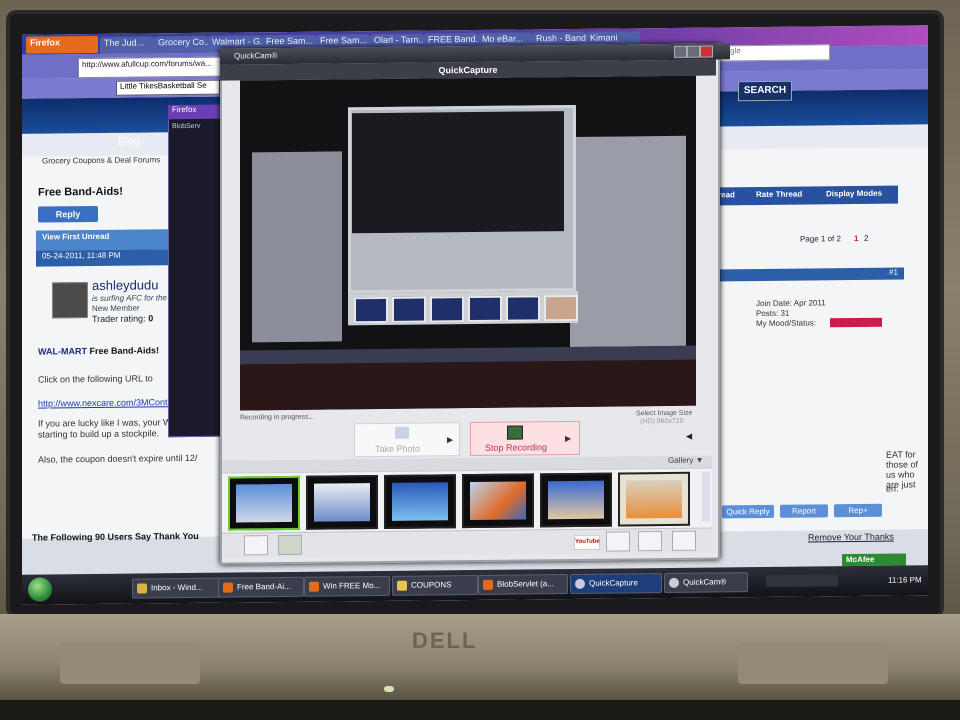 The height and width of the screenshot is (720, 960). What do you see at coordinates (525, 438) in the screenshot?
I see `stop-recording-button: Stop Recording ▶` at bounding box center [525, 438].